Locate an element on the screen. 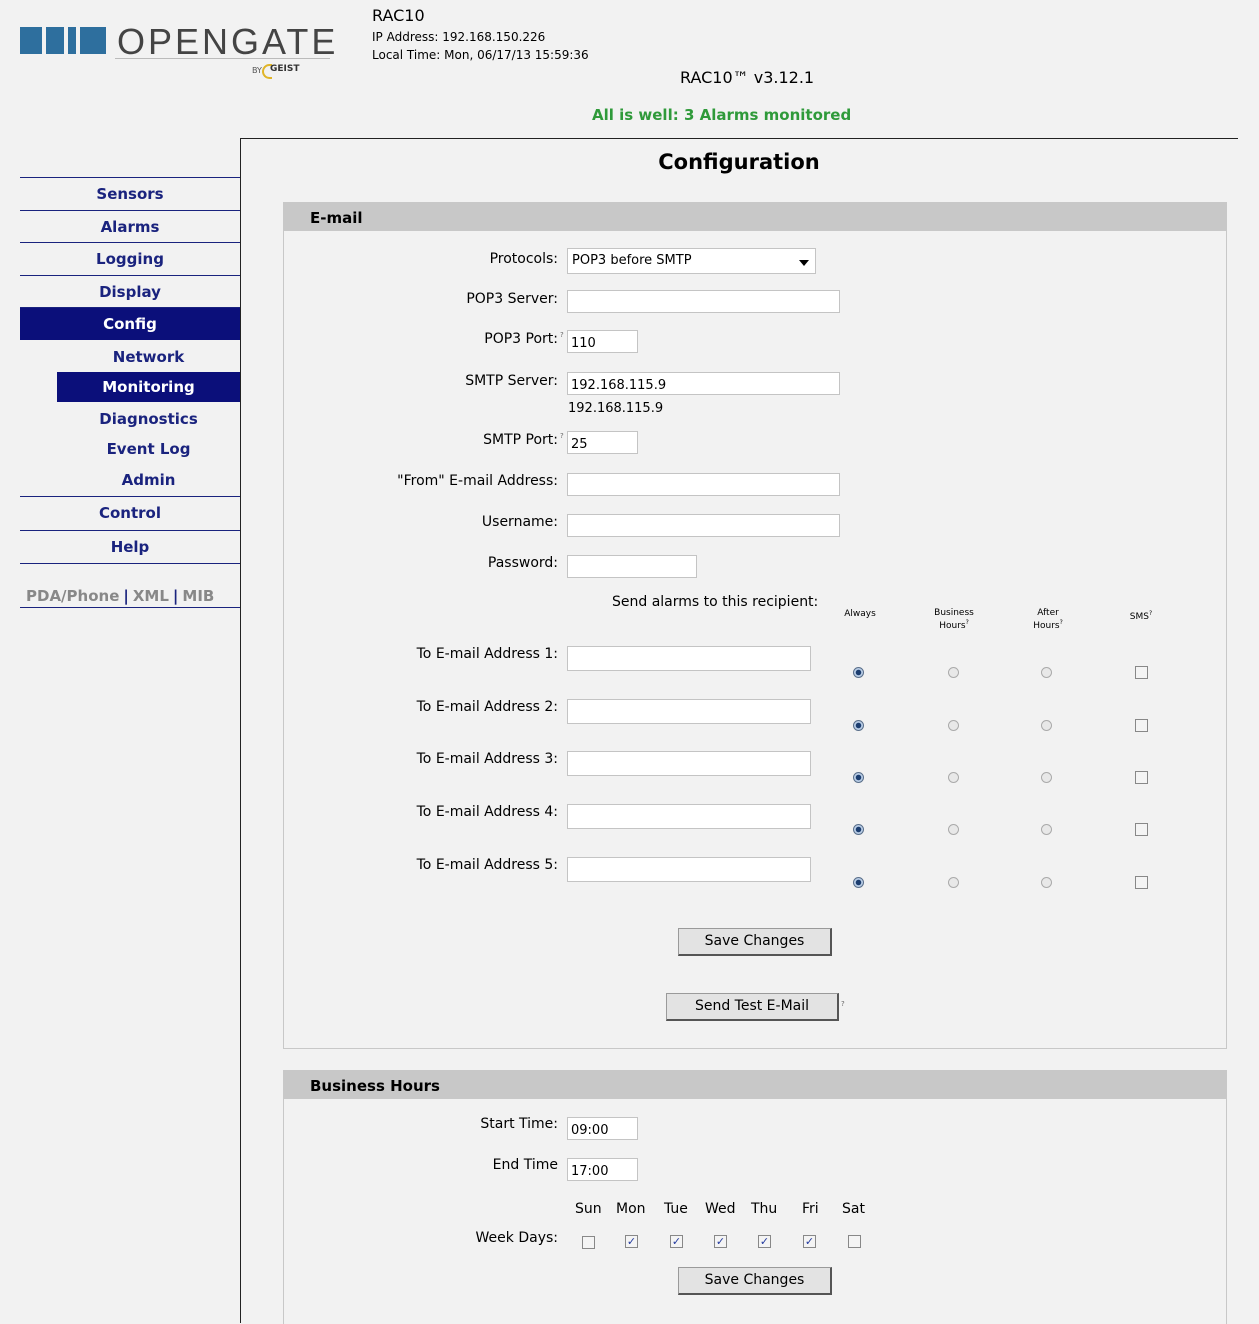 Image resolution: width=1259 pixels, height=1324 pixels. day-header-wed: Wed is located at coordinates (720, 1209).